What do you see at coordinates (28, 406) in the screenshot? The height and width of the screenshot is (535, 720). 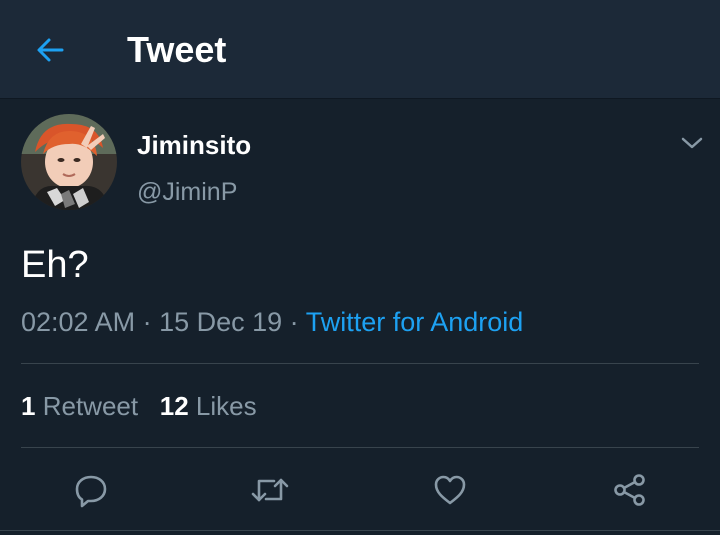 I see `retweets-count: 1` at bounding box center [28, 406].